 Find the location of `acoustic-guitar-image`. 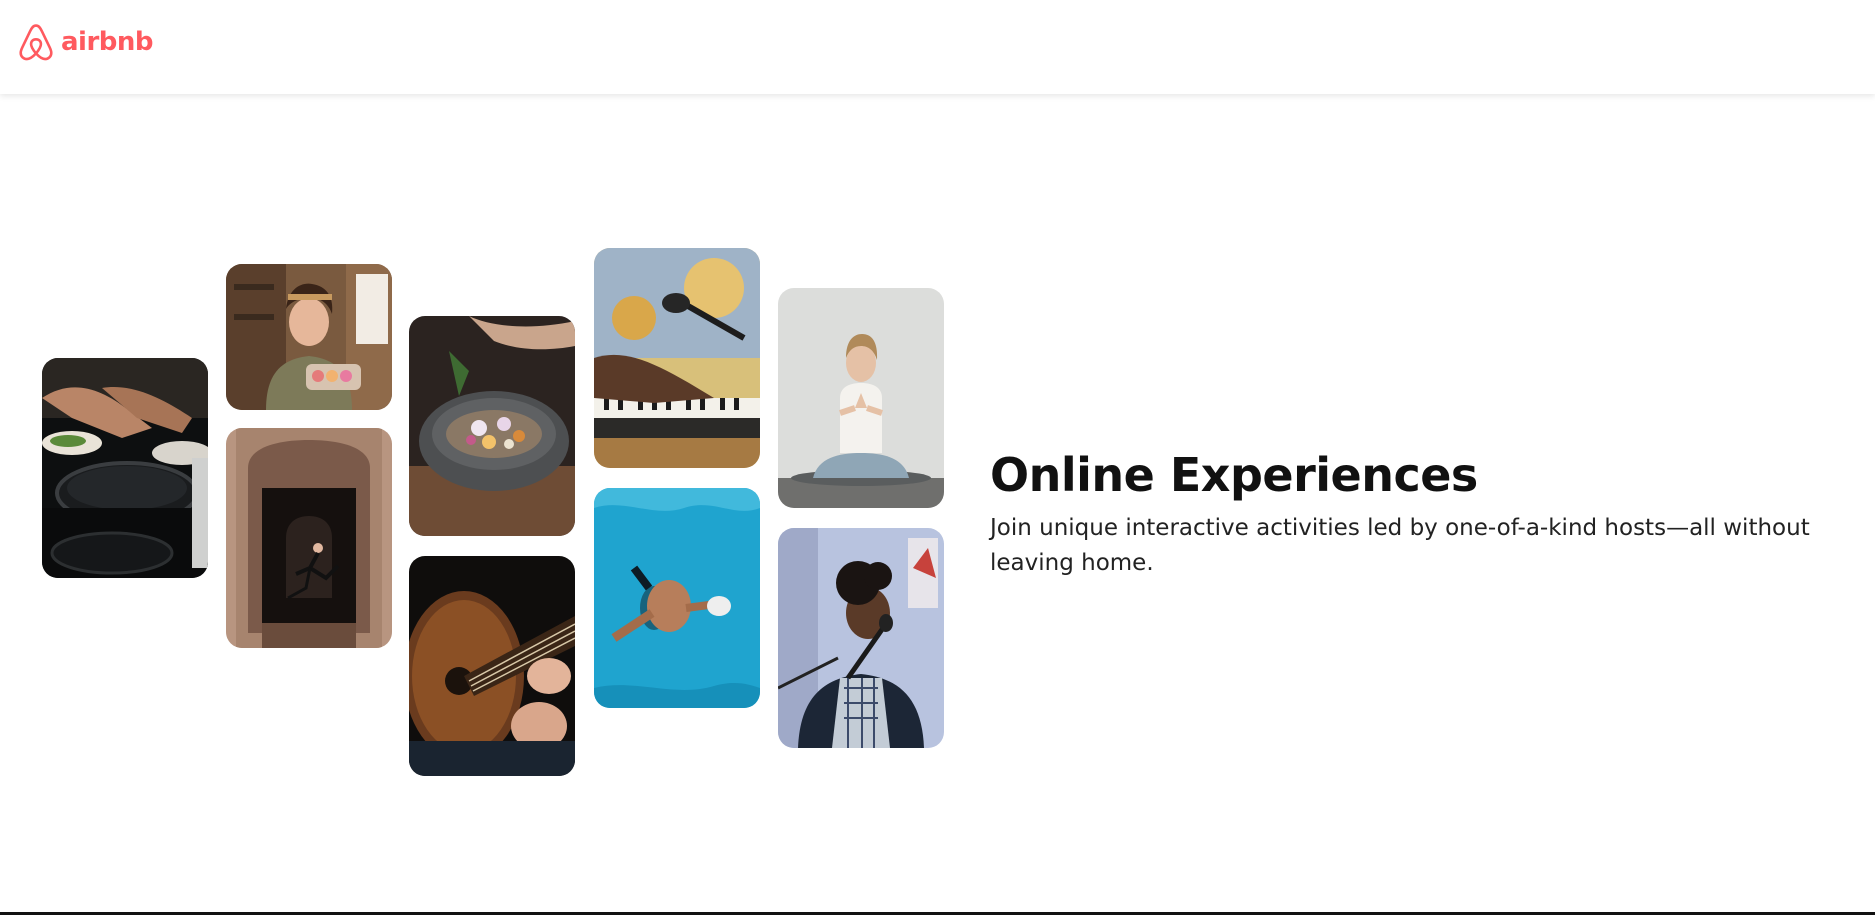

acoustic-guitar-image is located at coordinates (492, 666).